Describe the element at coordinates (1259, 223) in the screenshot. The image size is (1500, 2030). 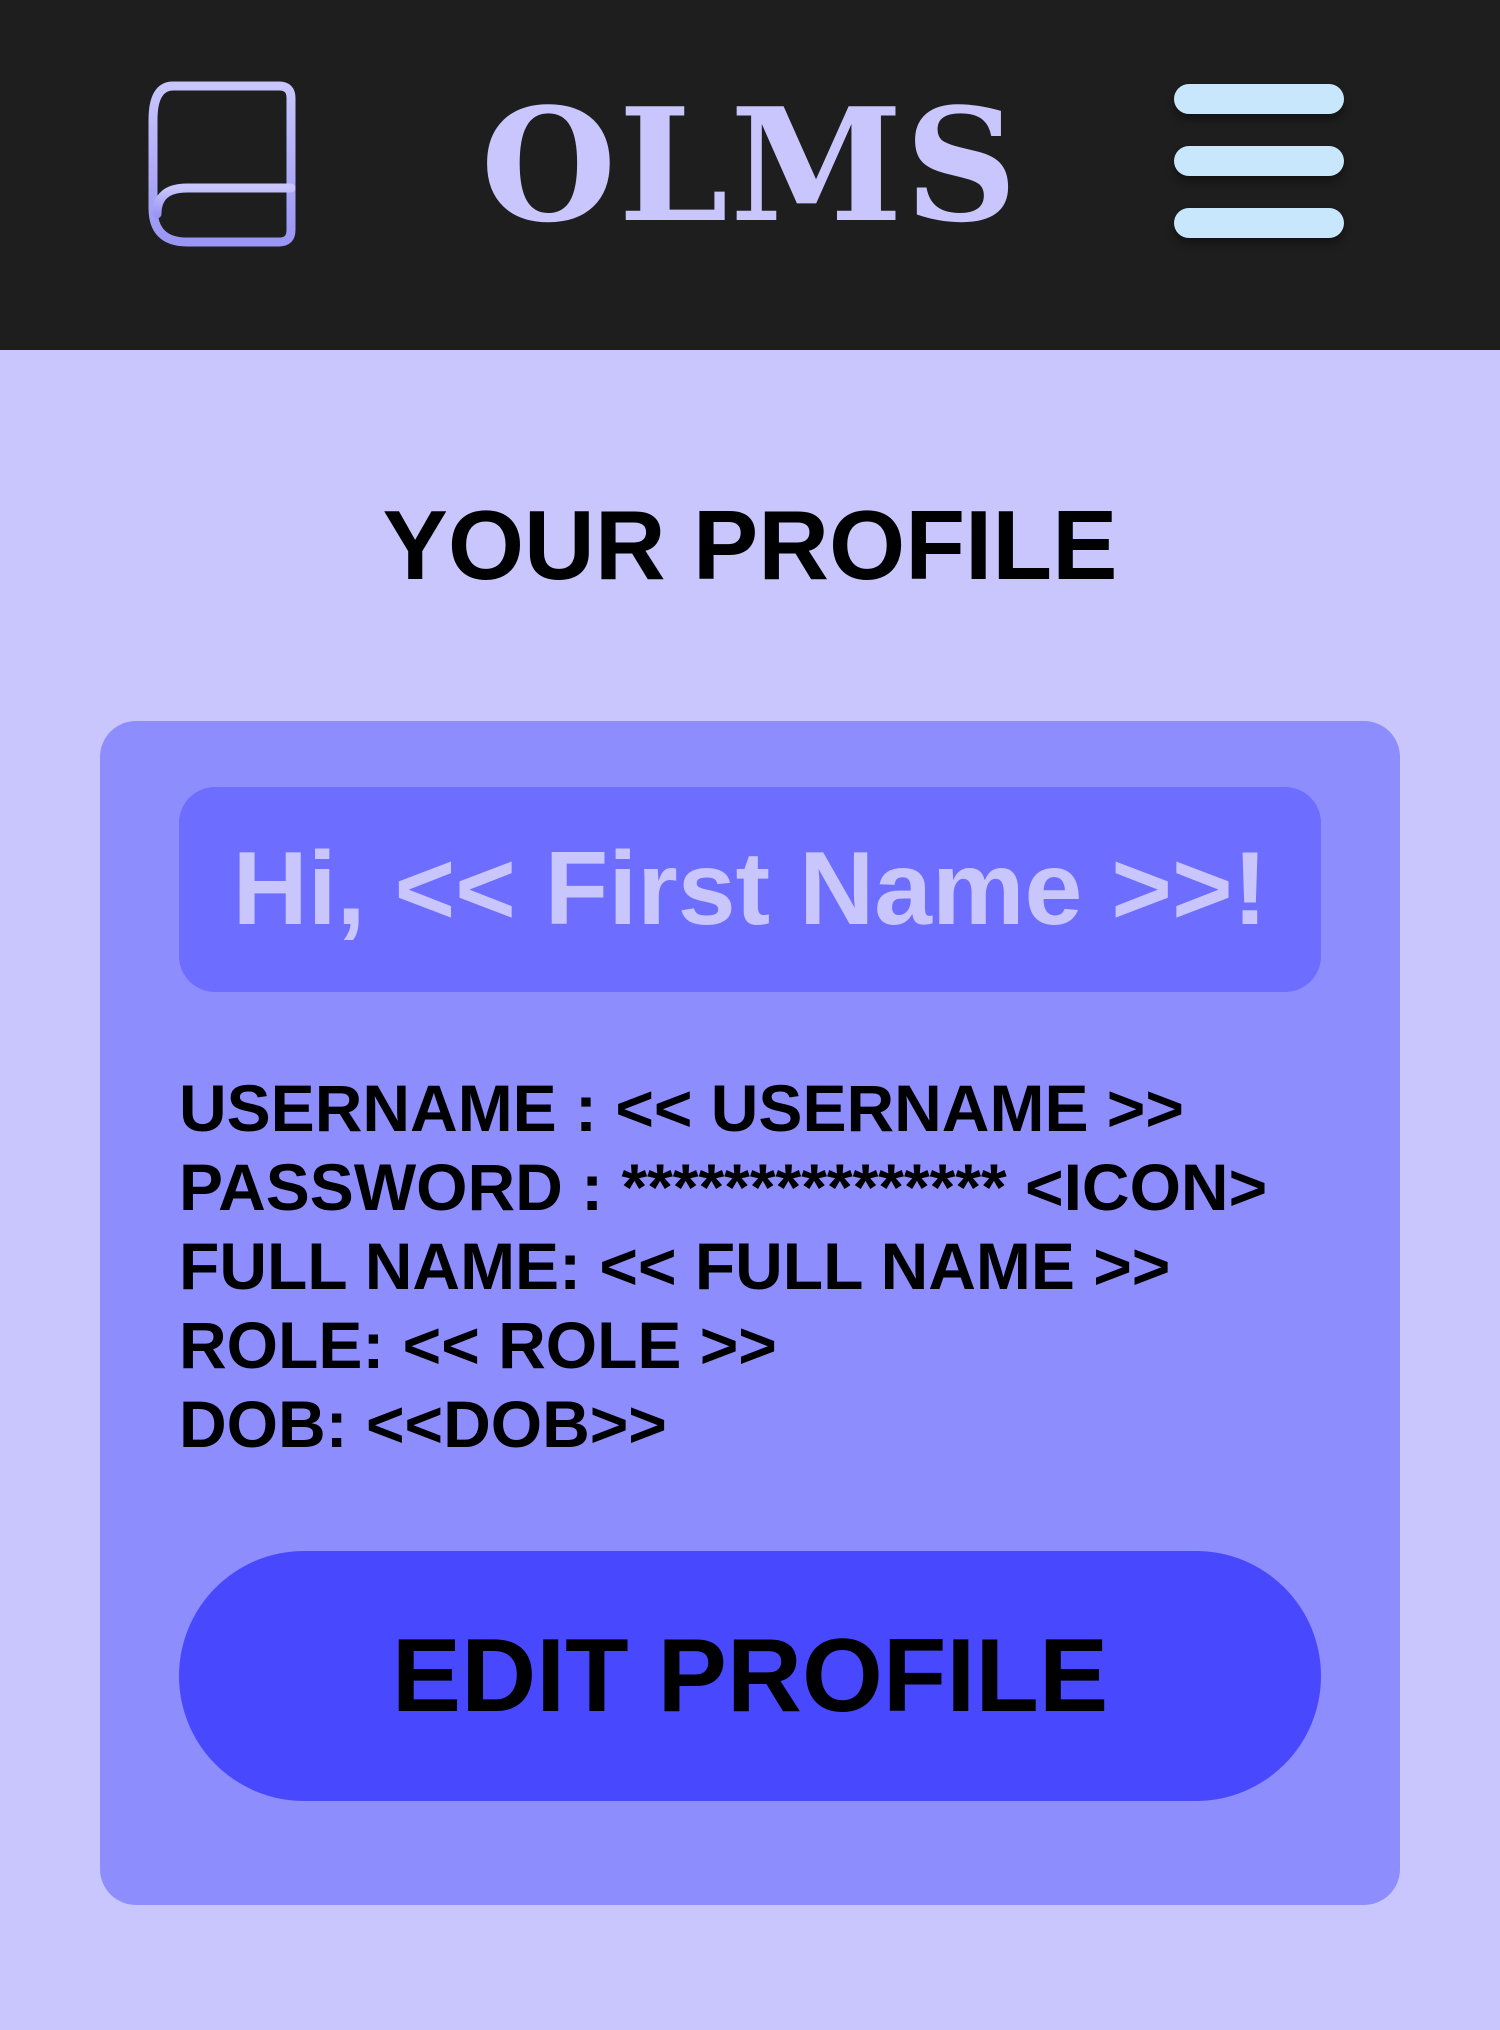
I see `menu-bar-bottom` at that location.